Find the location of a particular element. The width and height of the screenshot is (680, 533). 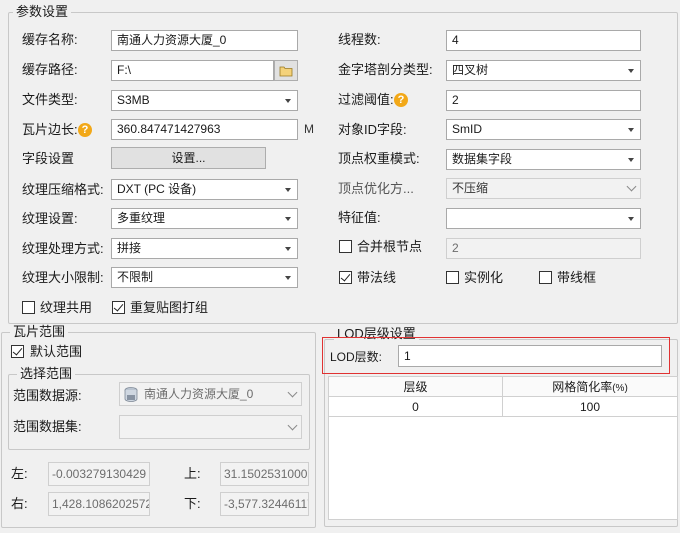

tile-size-label: 瓦片边长: is located at coordinates (50, 129).